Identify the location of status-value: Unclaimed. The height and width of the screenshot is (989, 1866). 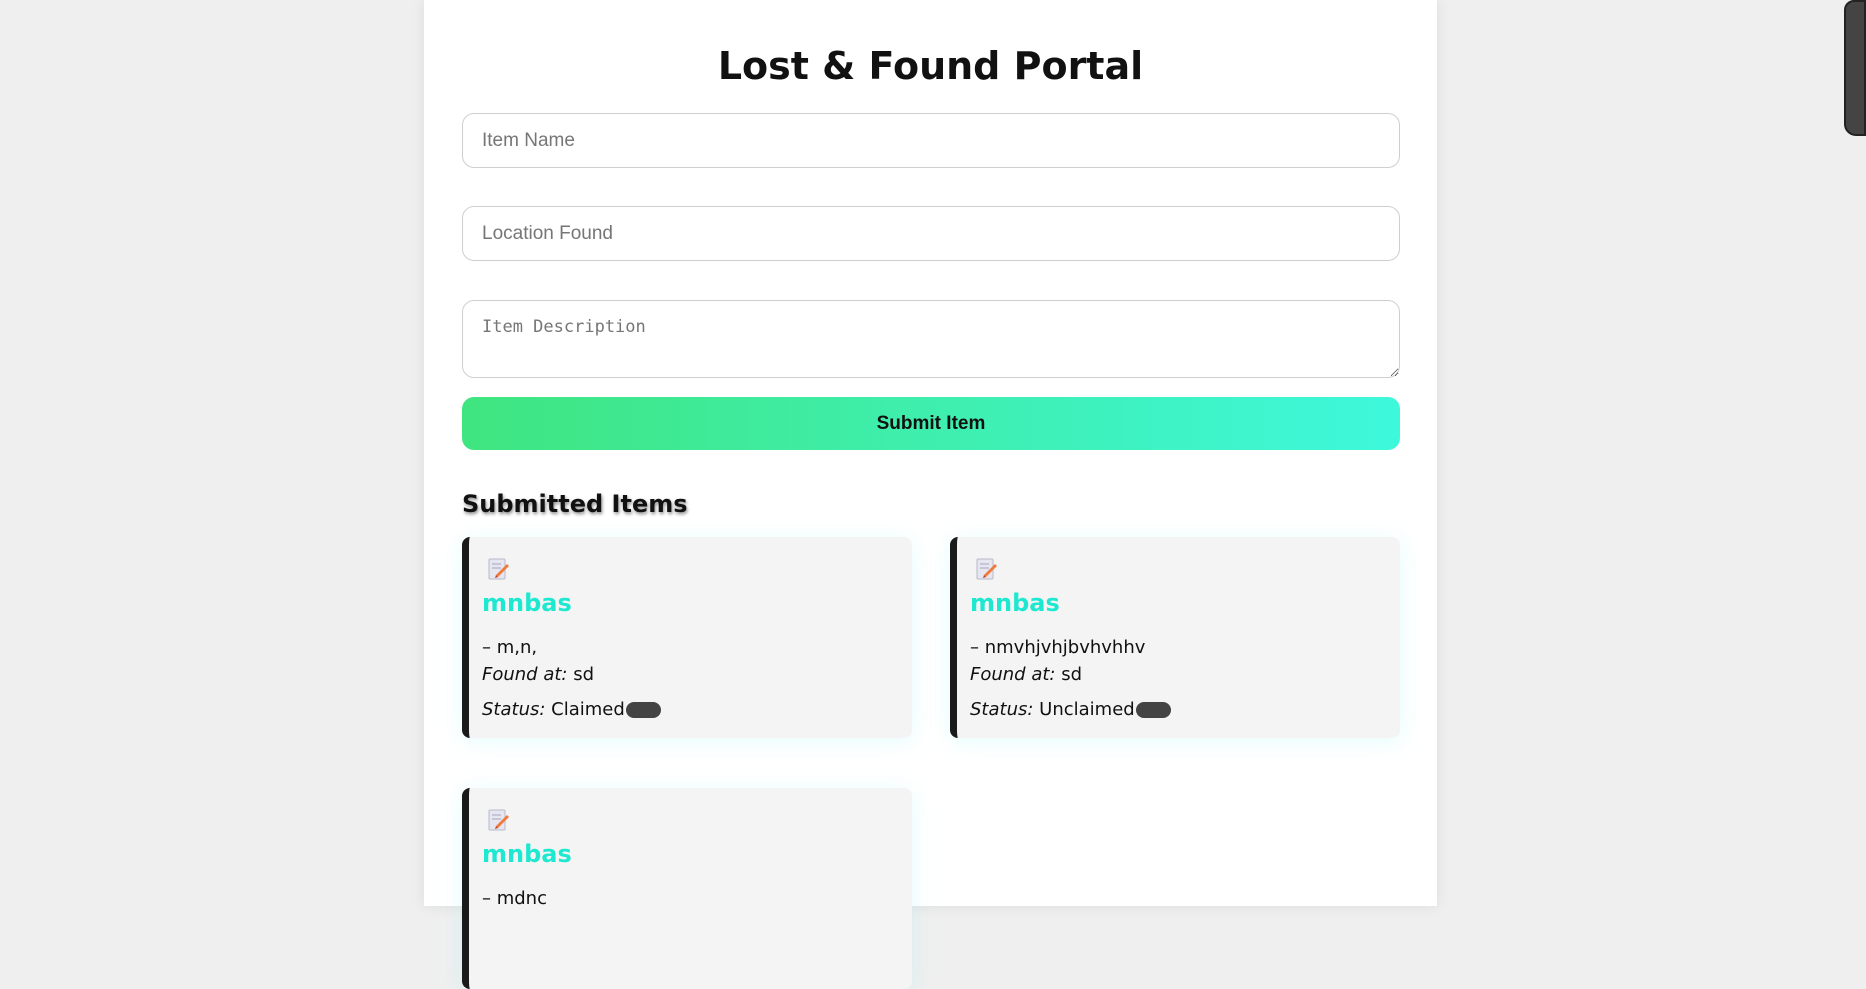
(1087, 709).